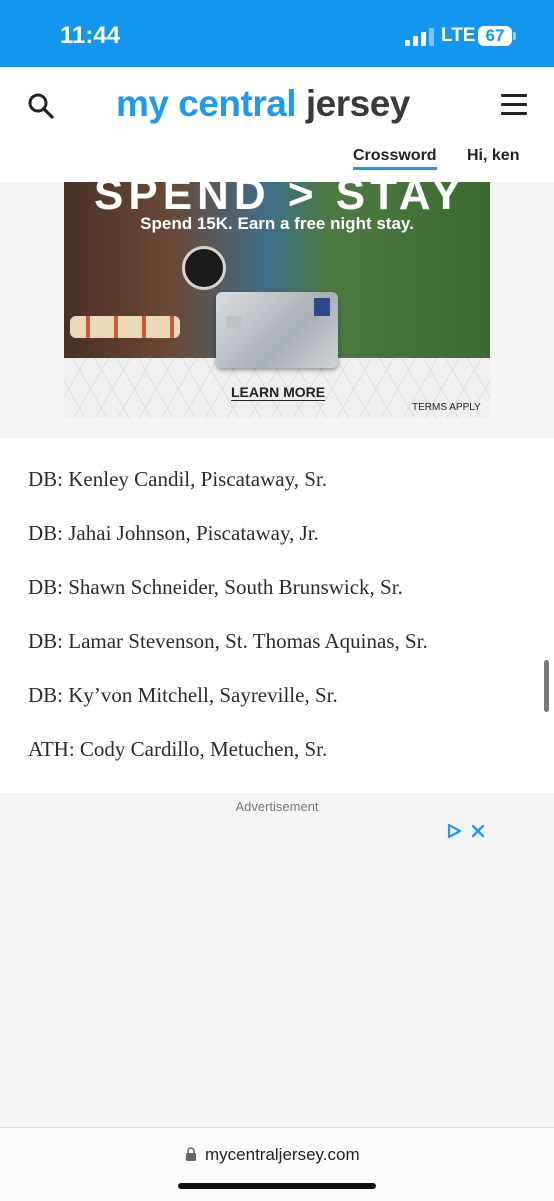 Image resolution: width=554 pixels, height=1201 pixels. Describe the element at coordinates (178, 749) in the screenshot. I see `article-line: ATH: Cody Cardillo, Metuchen, Sr.` at that location.